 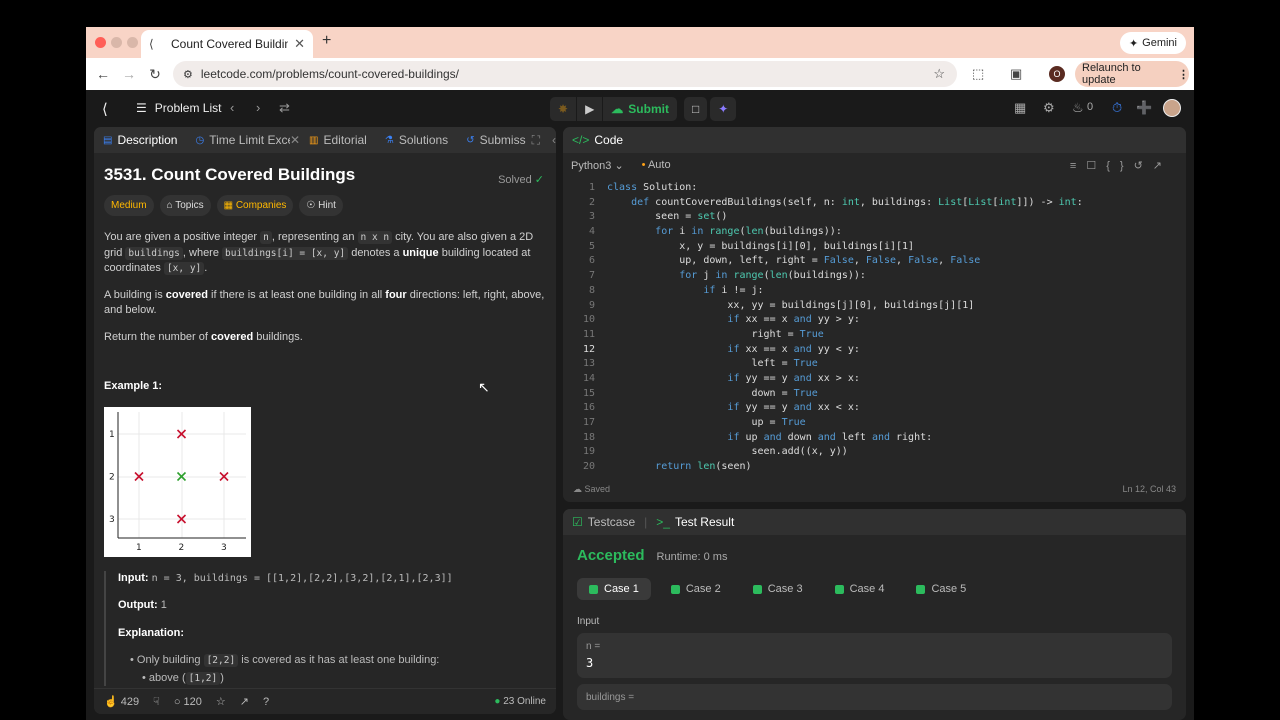 What do you see at coordinates (232, 107) in the screenshot?
I see `prev-problem-icon: ‹` at bounding box center [232, 107].